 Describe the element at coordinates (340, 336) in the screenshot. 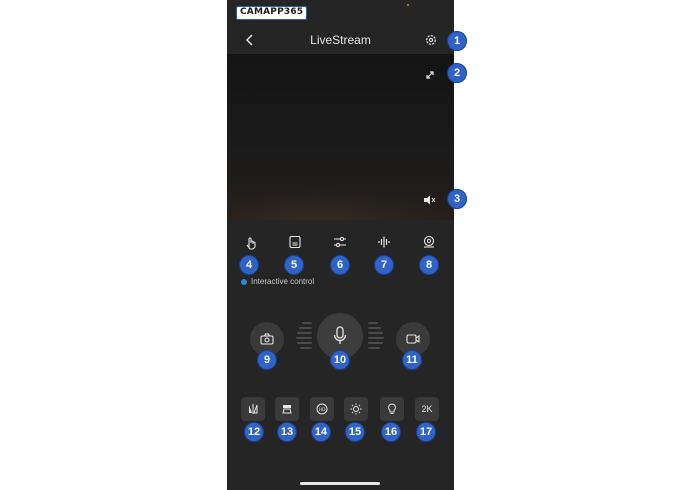

I see `microphone-icon` at that location.